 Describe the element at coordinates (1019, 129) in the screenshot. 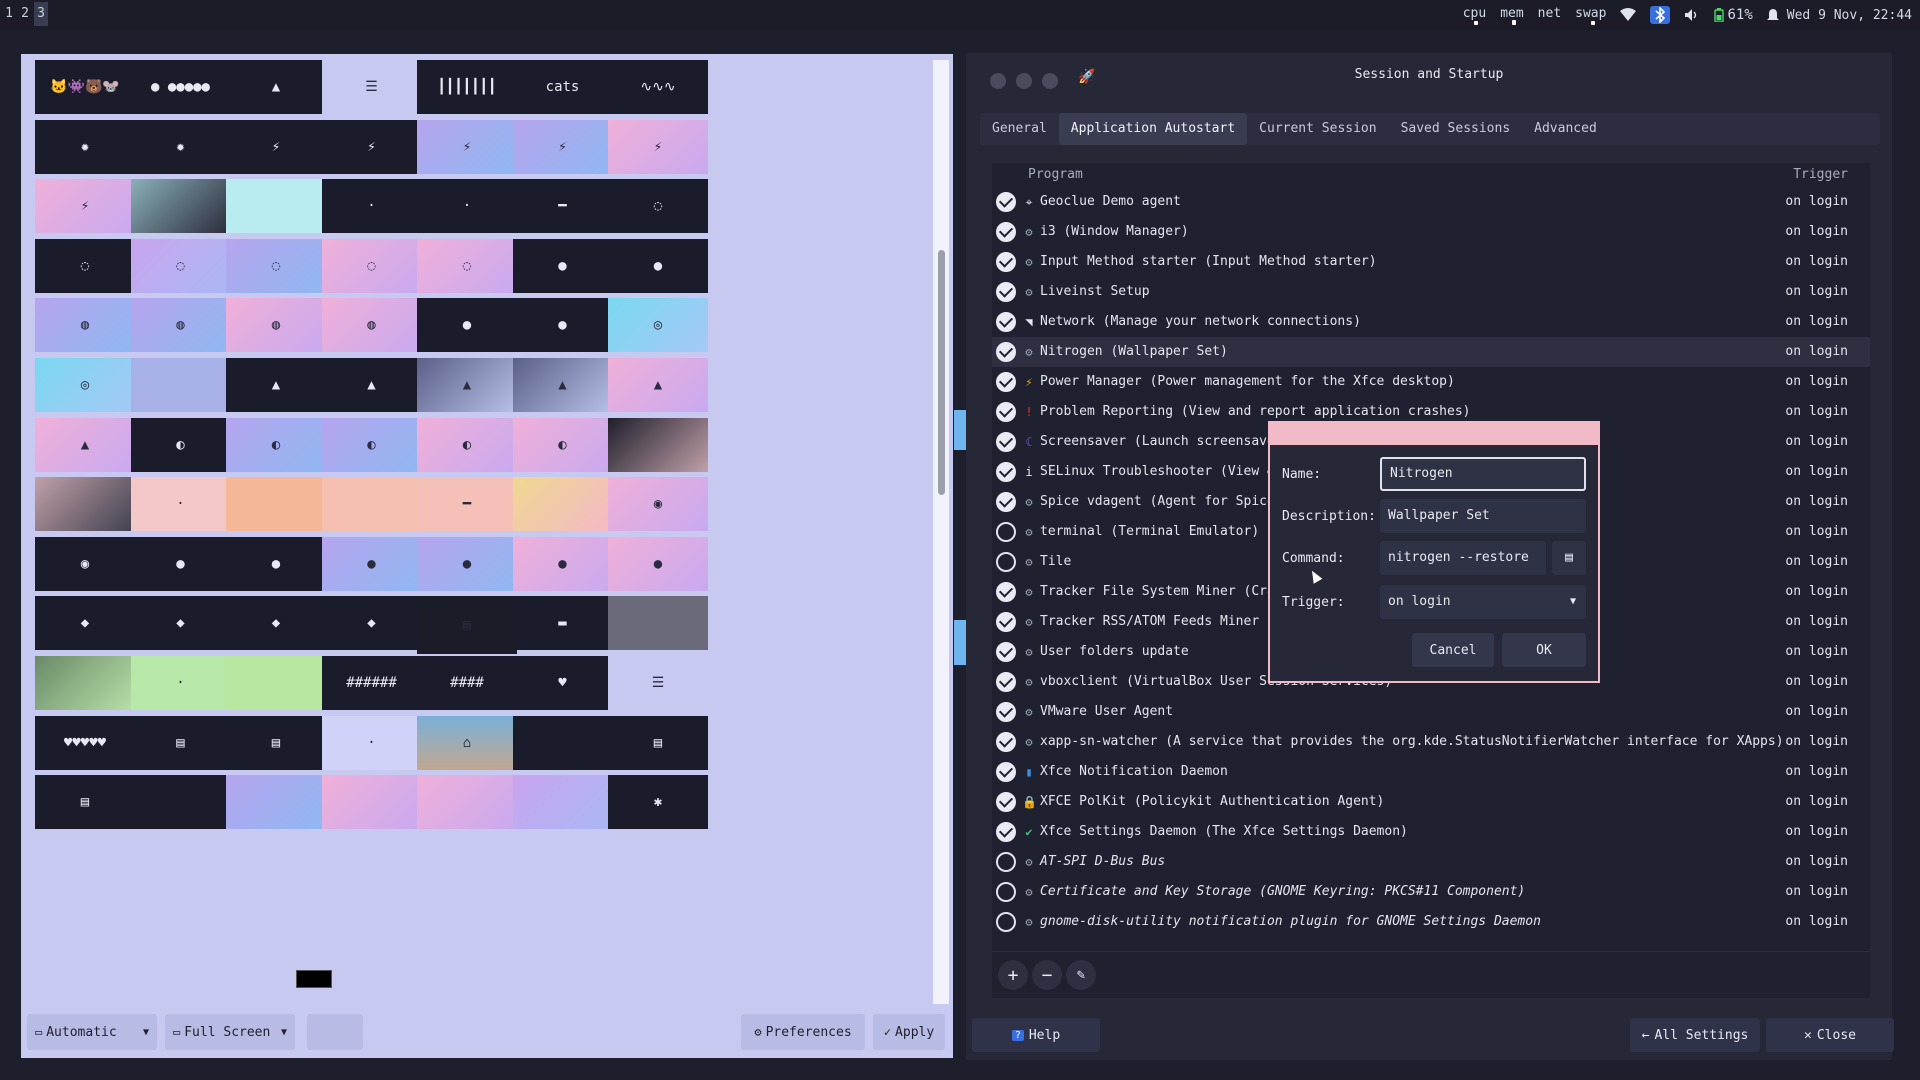

I see `tab-general: General` at that location.